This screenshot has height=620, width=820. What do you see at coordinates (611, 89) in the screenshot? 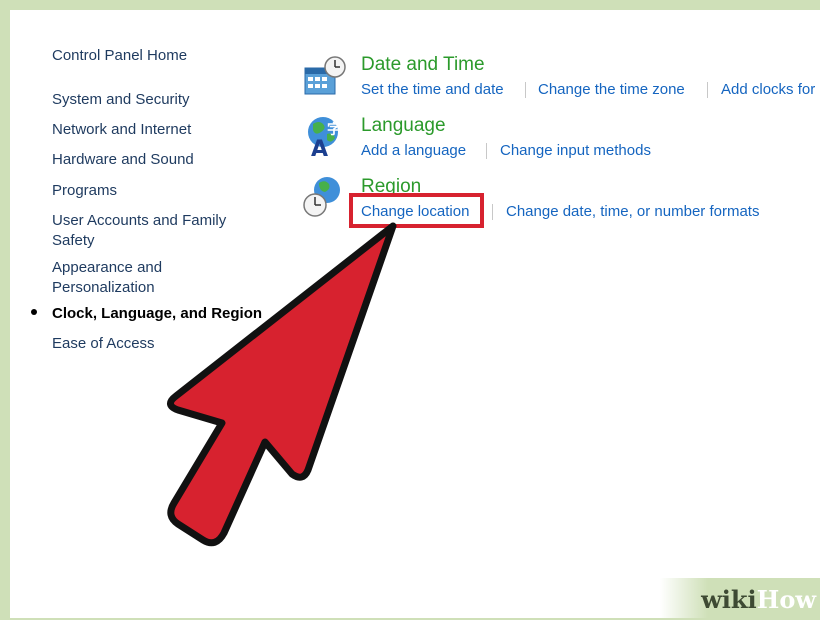
I see `task-change-time-zone: Change the time zone` at bounding box center [611, 89].